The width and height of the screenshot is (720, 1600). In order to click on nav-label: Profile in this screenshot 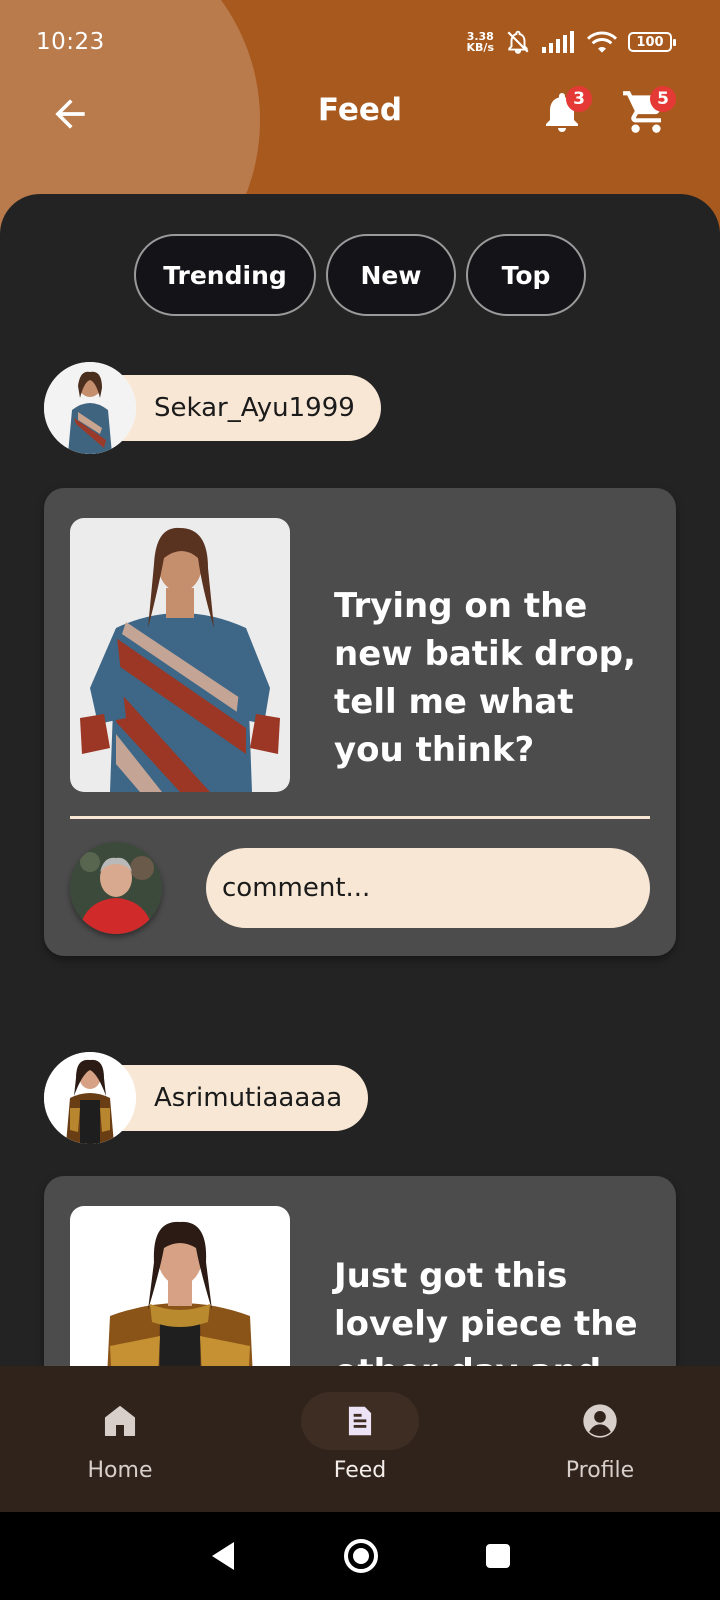, I will do `click(600, 1470)`.